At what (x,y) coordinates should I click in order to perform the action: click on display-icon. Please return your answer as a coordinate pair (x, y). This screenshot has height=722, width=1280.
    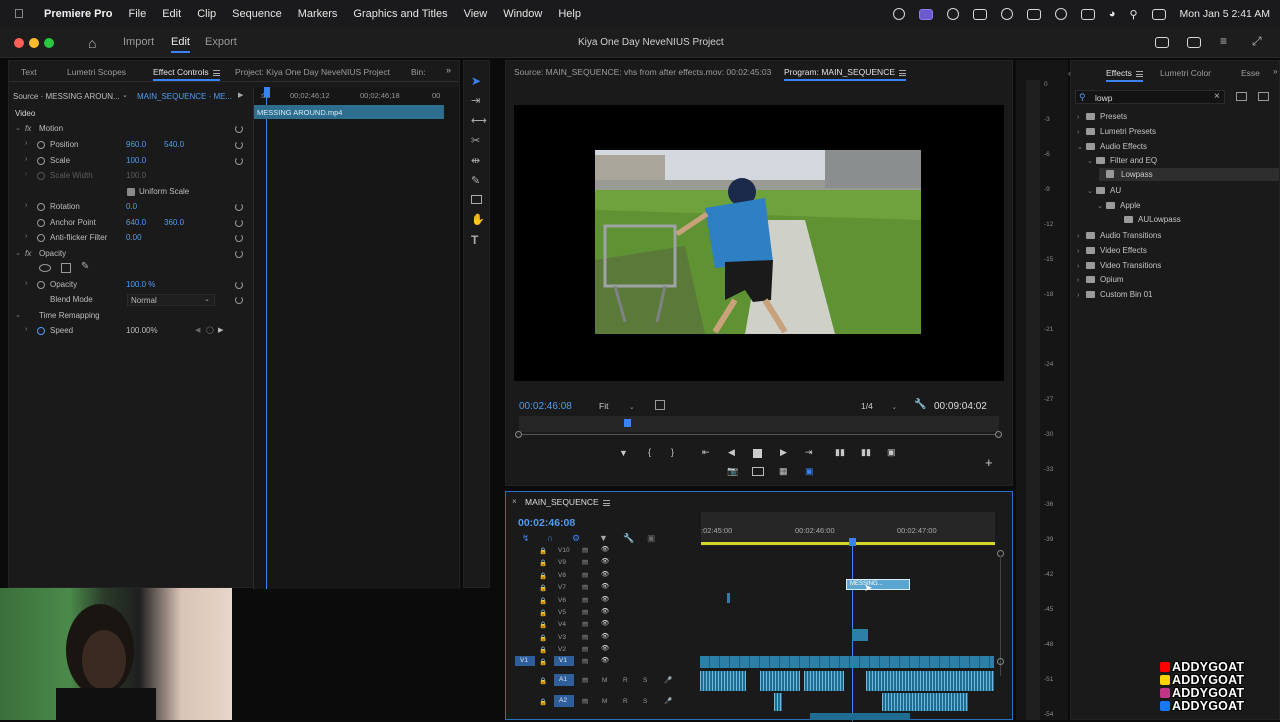
    Looking at the image, I should click on (1033, 14).